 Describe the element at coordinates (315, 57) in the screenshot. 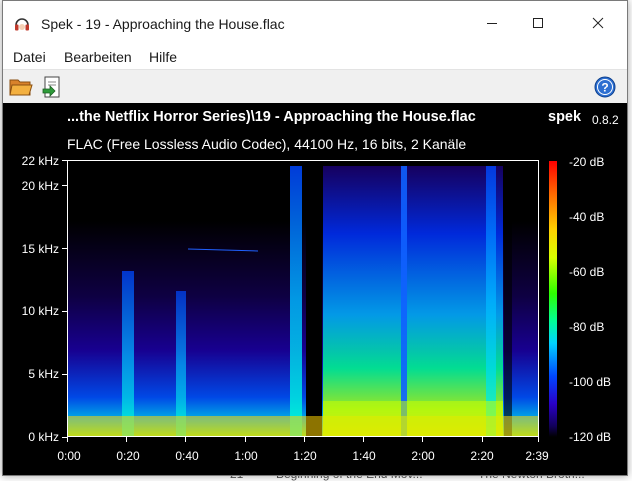

I see `menu-bar: Datei Bearbeiten Hilfe` at that location.